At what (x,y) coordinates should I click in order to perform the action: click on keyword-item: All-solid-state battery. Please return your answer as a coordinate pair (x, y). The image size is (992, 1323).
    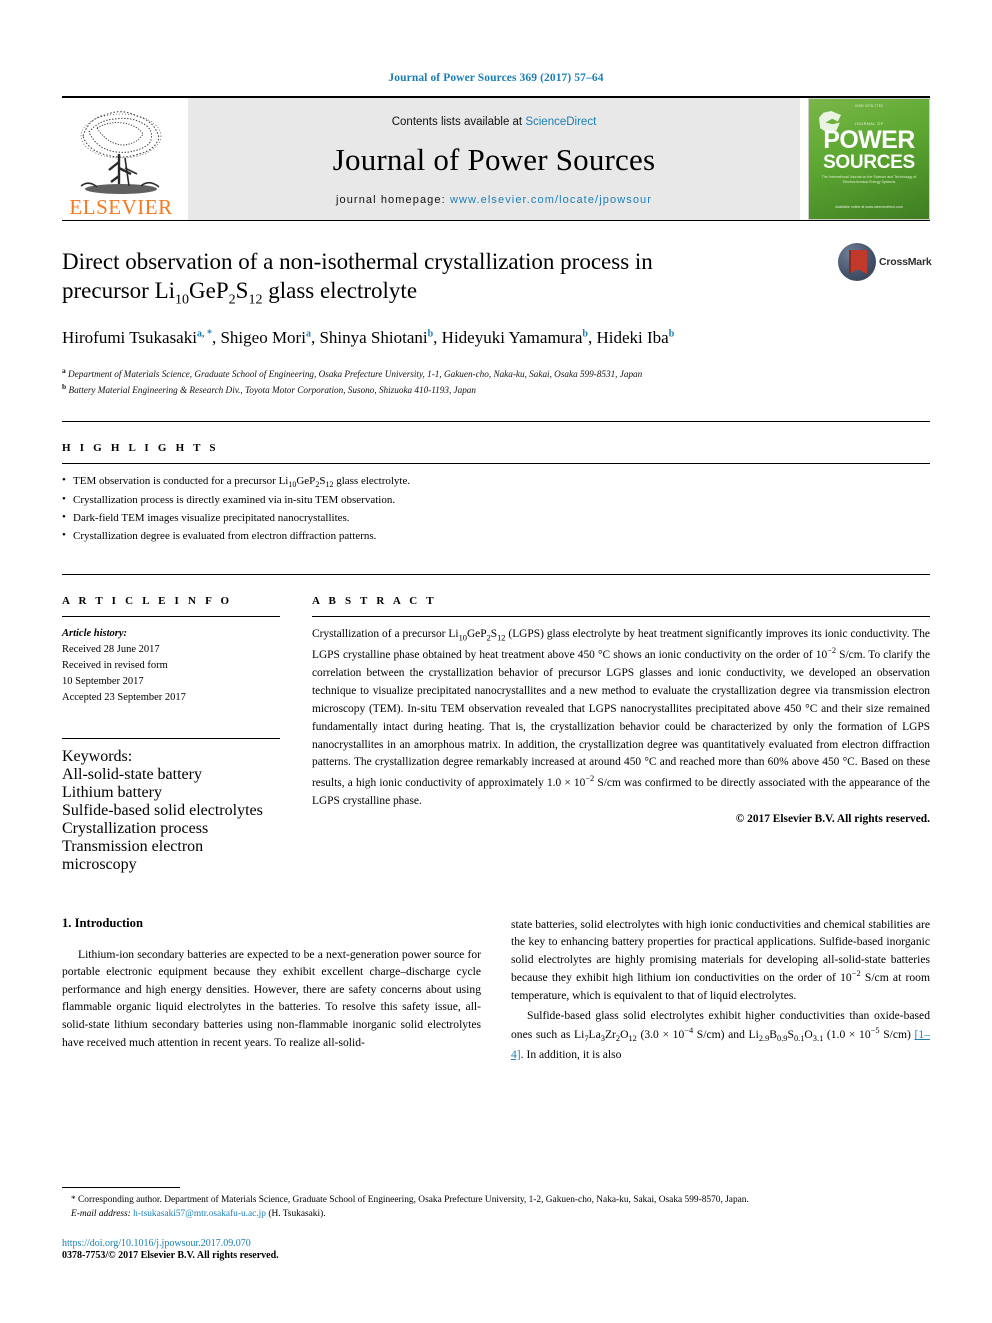
    Looking at the image, I should click on (132, 774).